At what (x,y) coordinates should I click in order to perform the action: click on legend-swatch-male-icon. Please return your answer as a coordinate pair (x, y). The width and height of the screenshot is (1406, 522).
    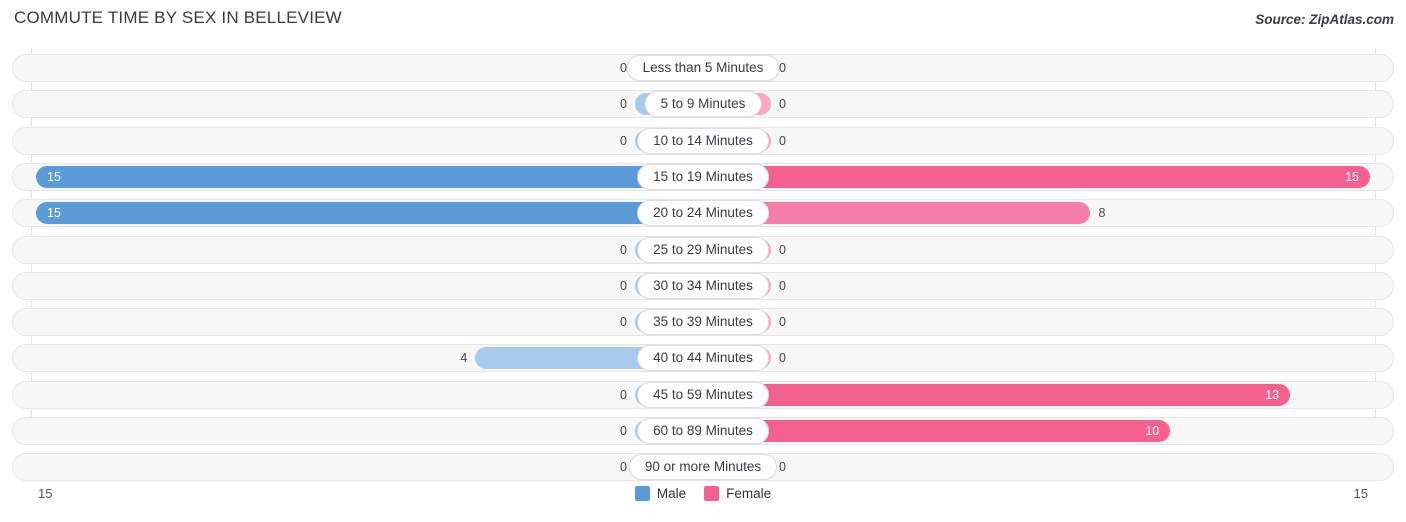
    Looking at the image, I should click on (642, 493).